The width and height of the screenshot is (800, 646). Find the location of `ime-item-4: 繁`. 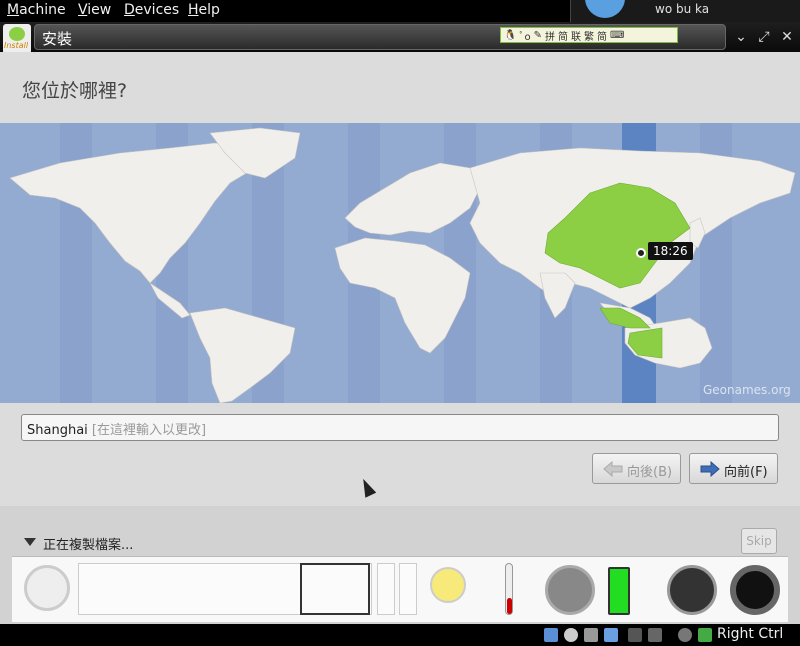

ime-item-4: 繁 is located at coordinates (589, 35).